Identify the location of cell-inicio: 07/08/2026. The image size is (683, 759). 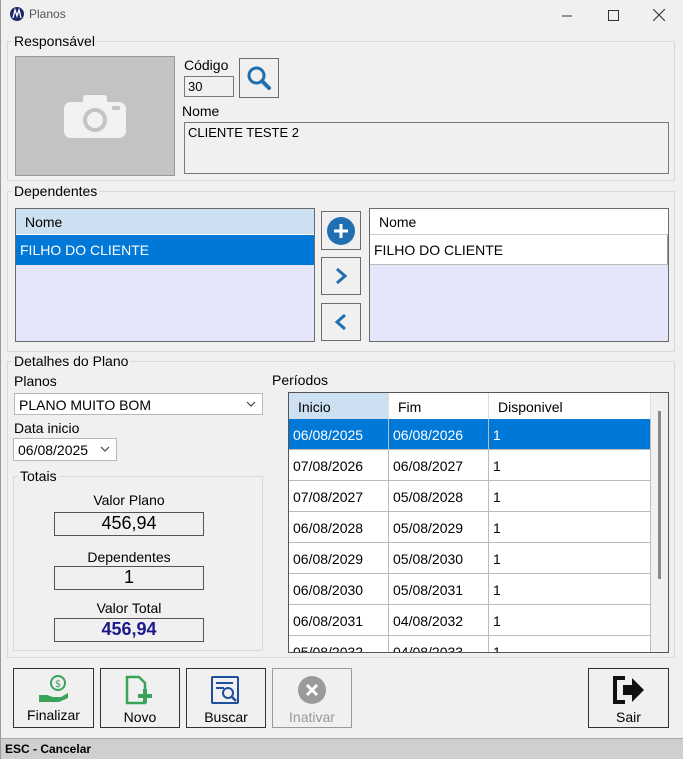
(339, 465).